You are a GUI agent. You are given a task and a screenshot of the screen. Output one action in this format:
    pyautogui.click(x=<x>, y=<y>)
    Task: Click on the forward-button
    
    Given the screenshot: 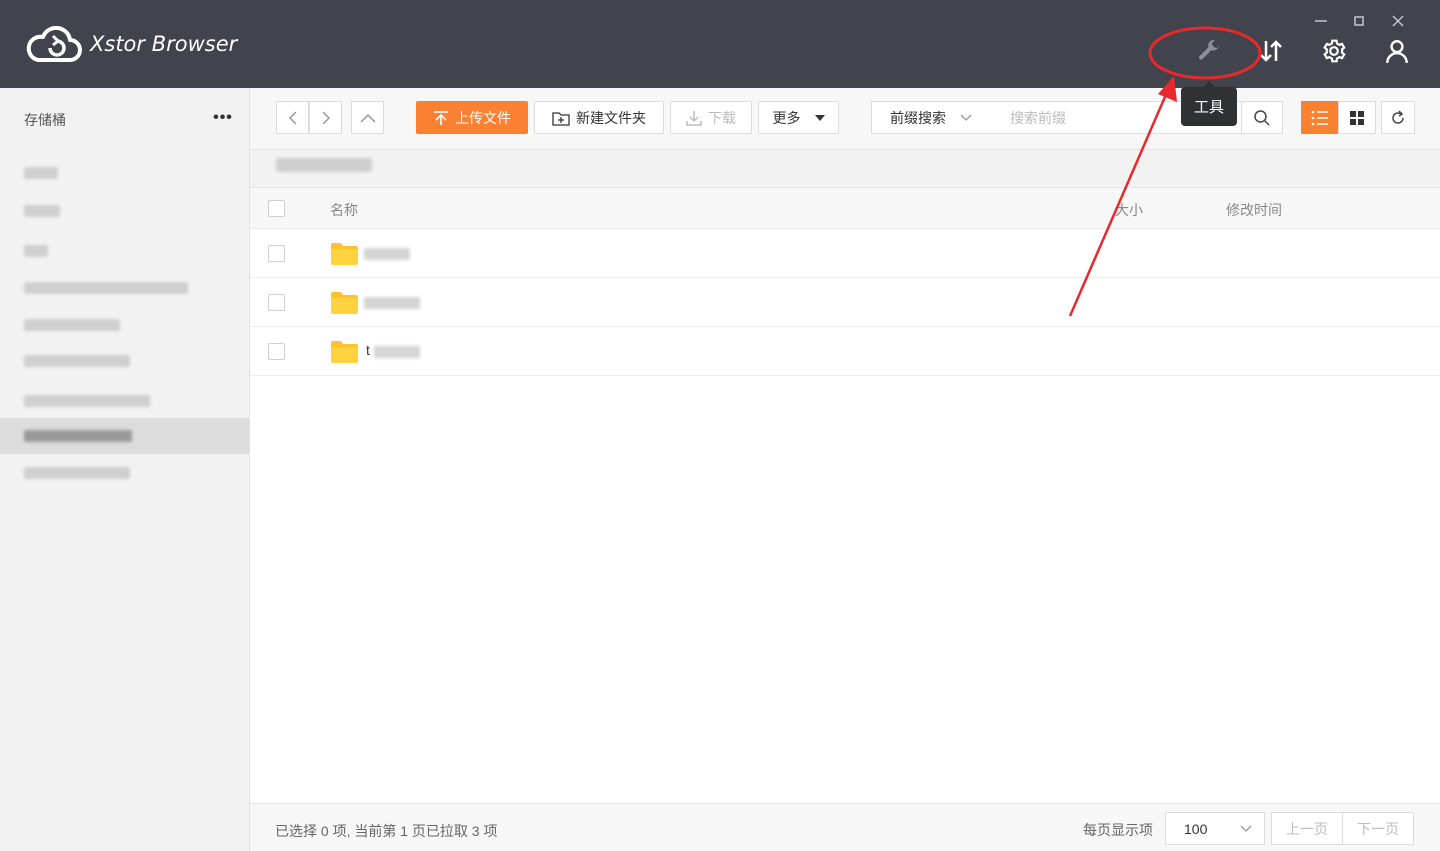 What is the action you would take?
    pyautogui.click(x=325, y=117)
    